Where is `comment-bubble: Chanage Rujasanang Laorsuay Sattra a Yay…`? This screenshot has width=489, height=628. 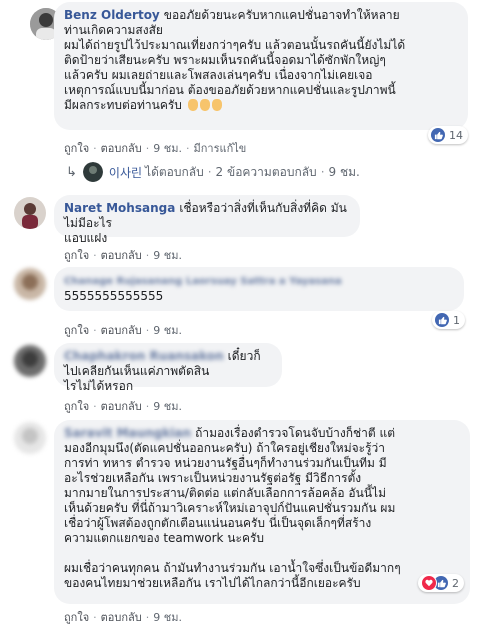
comment-bubble: Chanage Rujasanang Laorsuay Sattra a Yay… is located at coordinates (259, 289).